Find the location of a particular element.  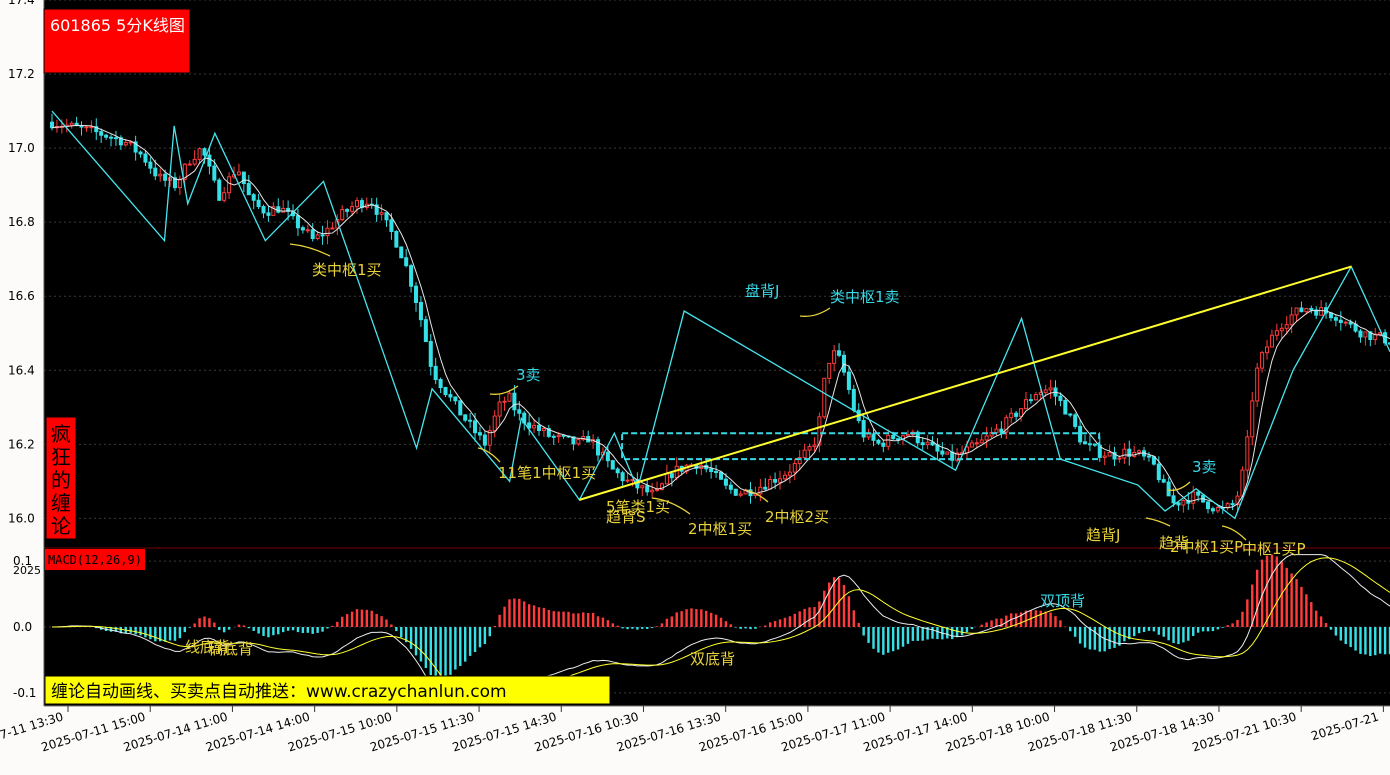

side-label: 疯 狂 的 缠 论 is located at coordinates (61, 480).